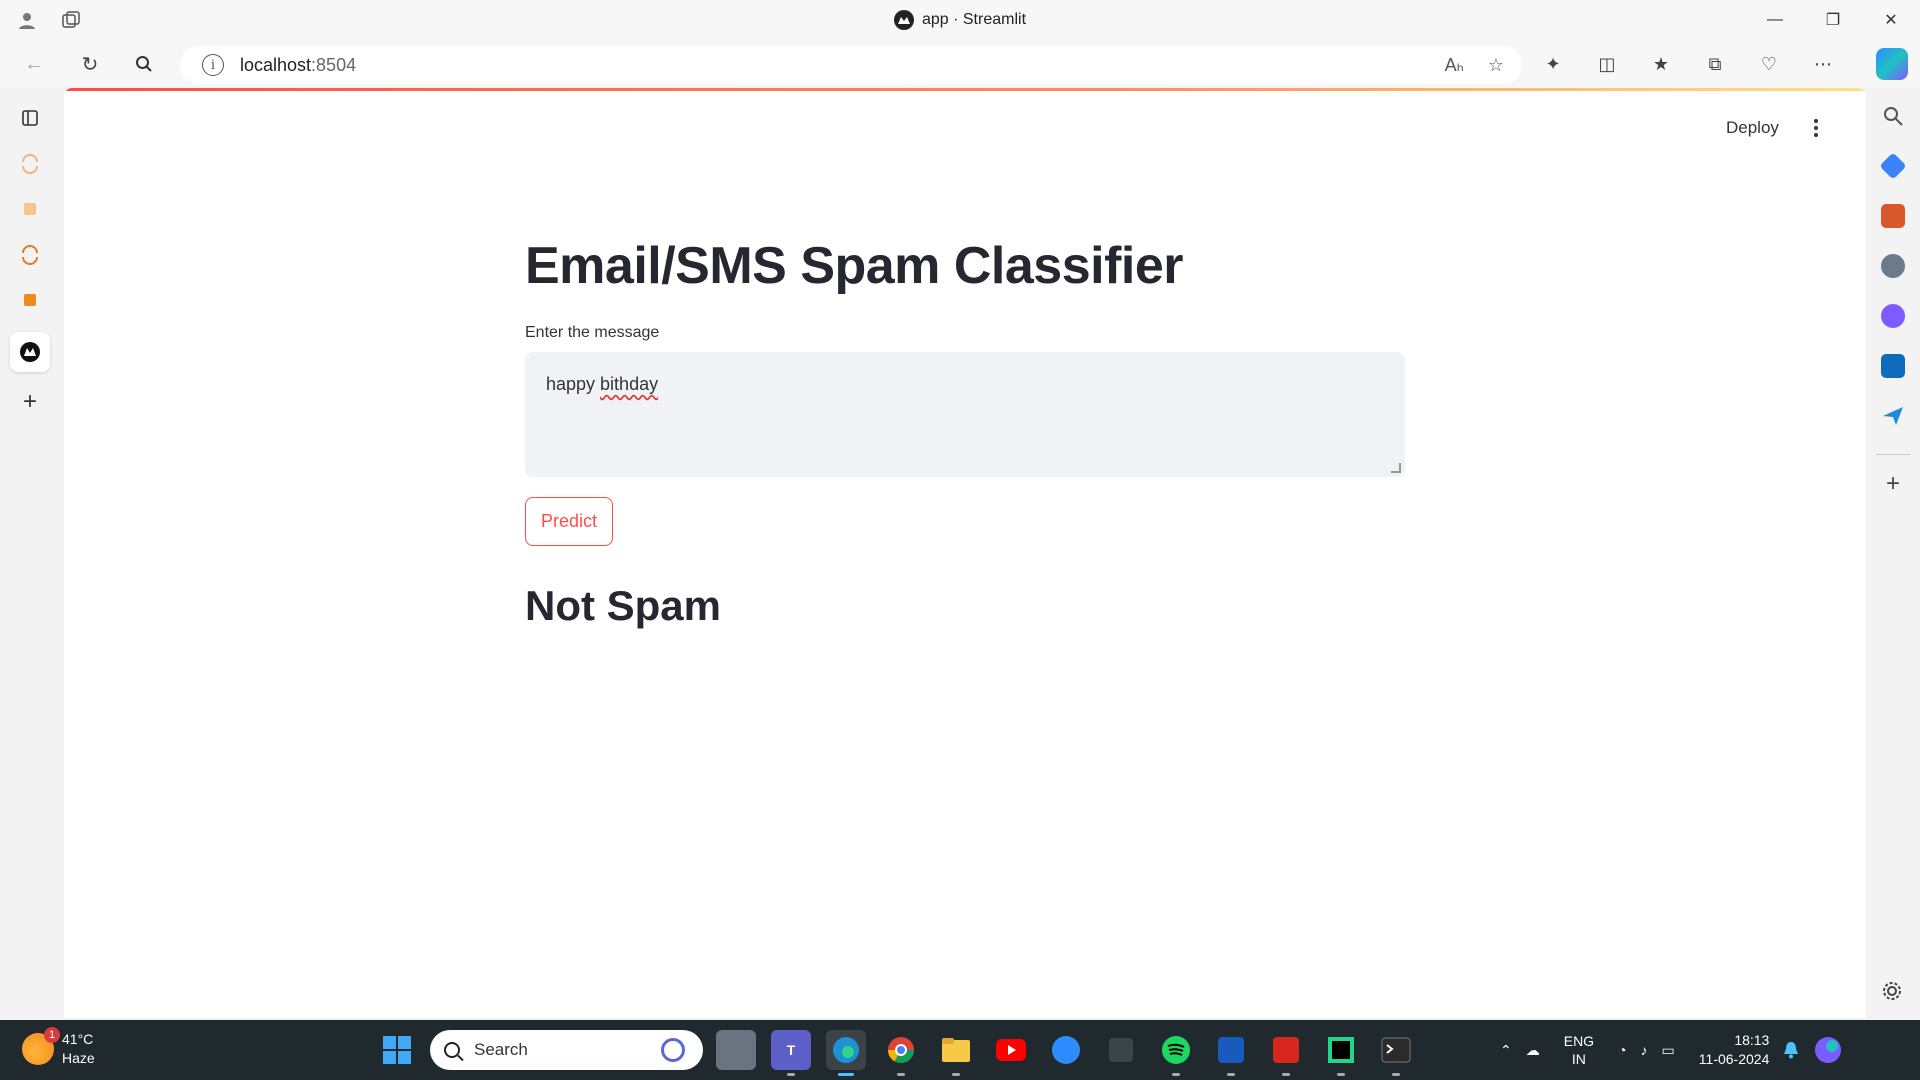 The width and height of the screenshot is (1920, 1080). Describe the element at coordinates (1579, 1050) in the screenshot. I see `input-language: ENG IN` at that location.